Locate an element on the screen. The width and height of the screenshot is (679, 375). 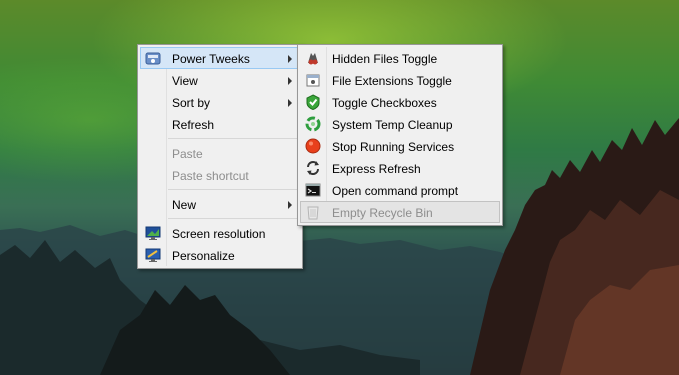
menu-item-label: New is located at coordinates (184, 205).